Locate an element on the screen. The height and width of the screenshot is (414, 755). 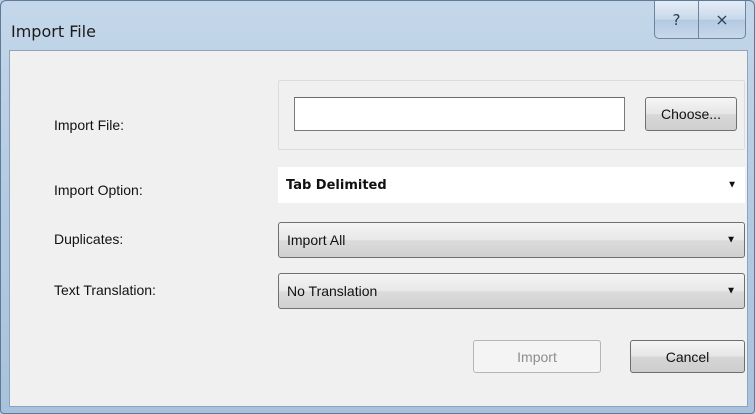
import-file-label: Import File: is located at coordinates (89, 125).